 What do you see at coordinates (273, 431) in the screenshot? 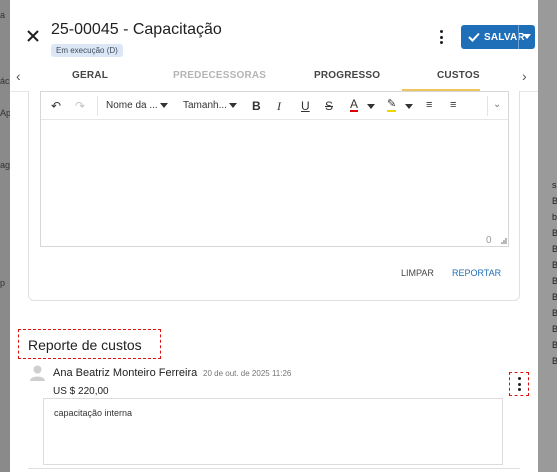
I see `report-comment: capacitação interna` at bounding box center [273, 431].